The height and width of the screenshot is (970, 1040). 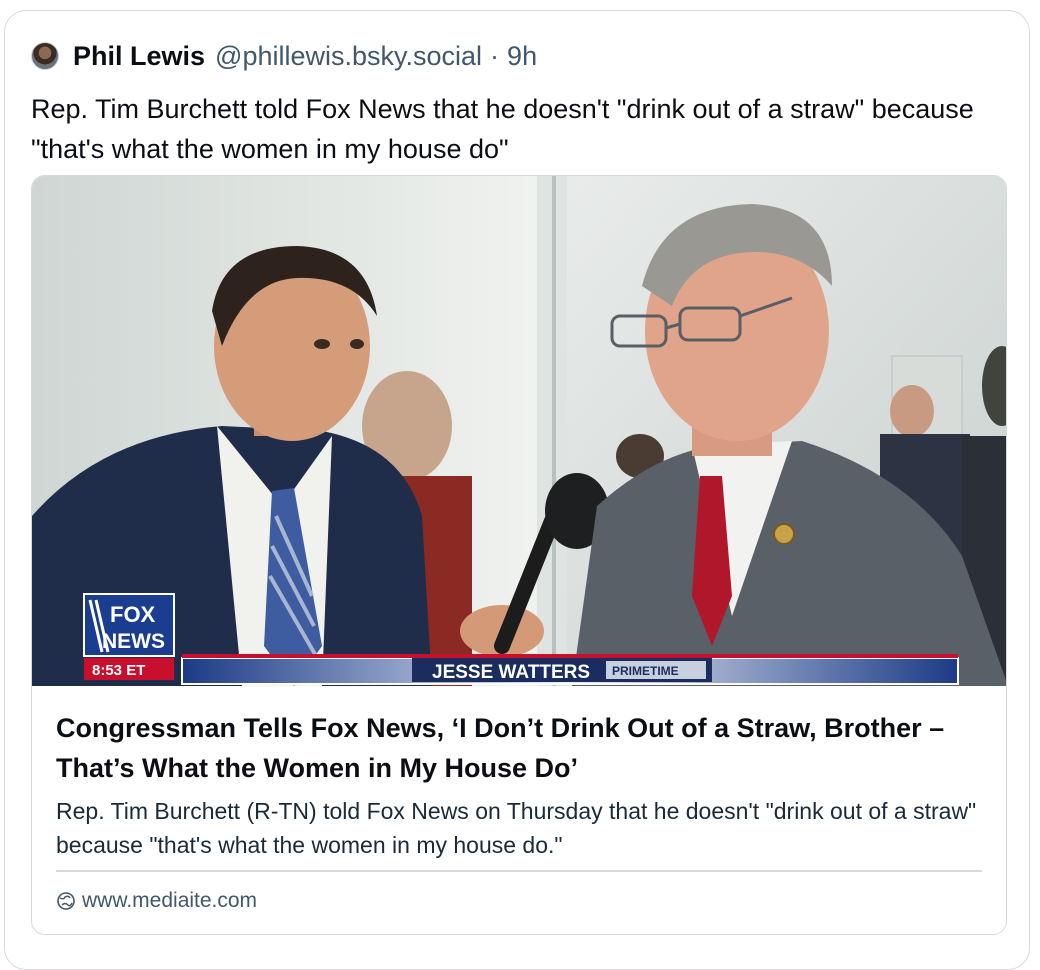 I want to click on show-tag: PRIMETIME, so click(x=645, y=671).